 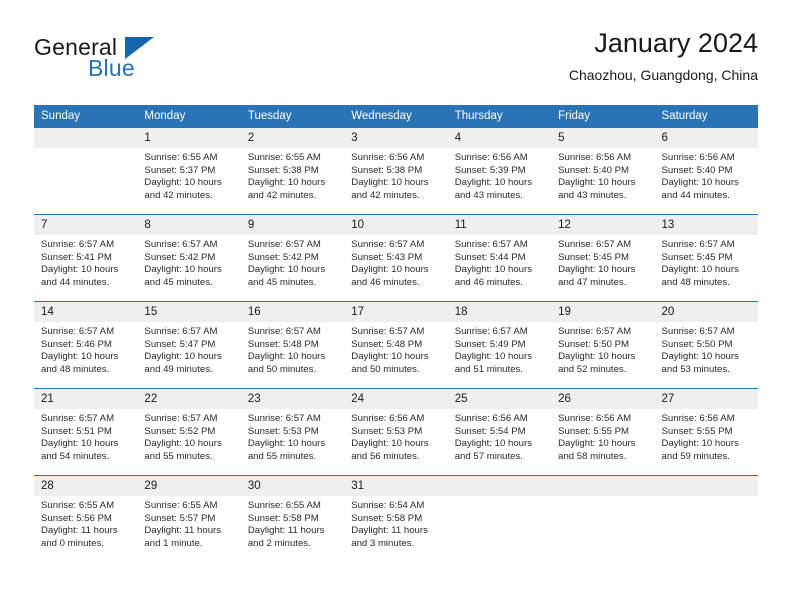 What do you see at coordinates (499, 116) in the screenshot?
I see `day-header-thursday: Thursday` at bounding box center [499, 116].